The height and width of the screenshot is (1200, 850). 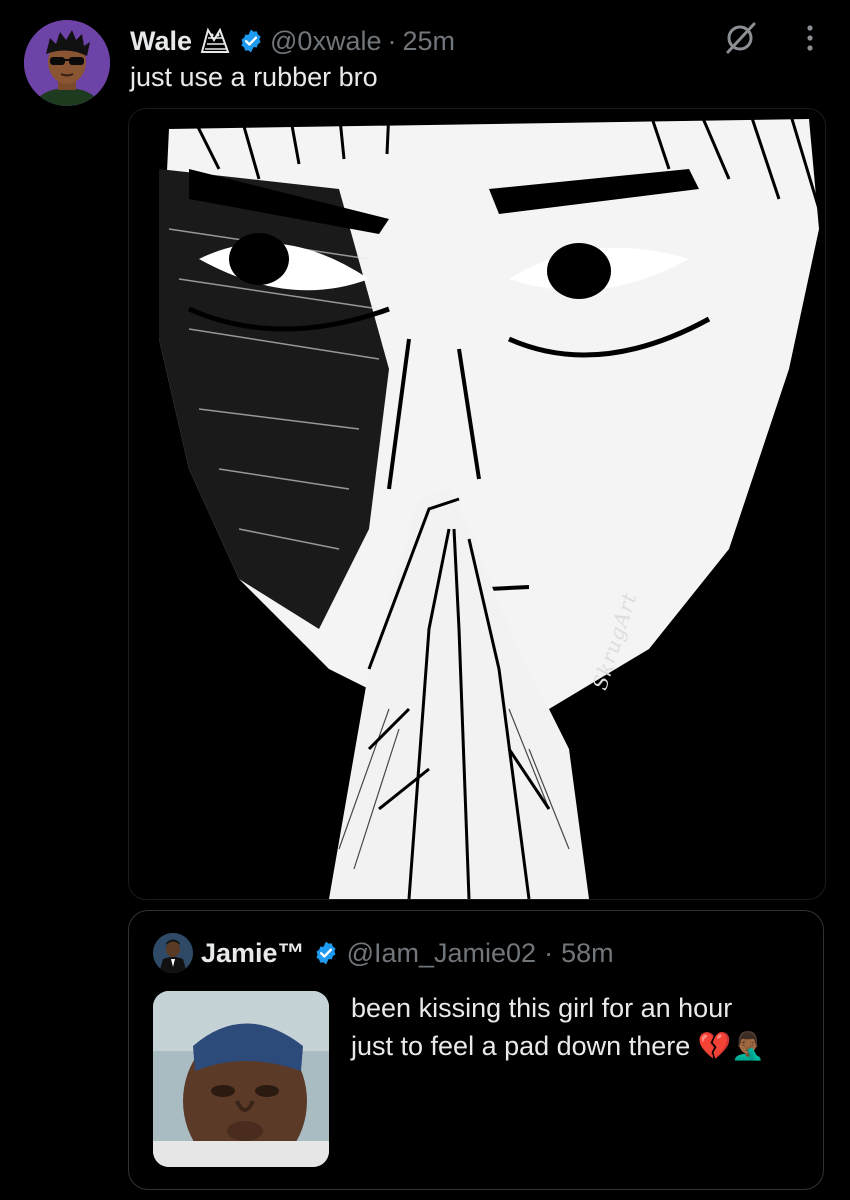 I want to click on quoted-tweet-line-2: just to feel a pad down there 💔🤦🏾‍♂️, so click(x=558, y=1046).